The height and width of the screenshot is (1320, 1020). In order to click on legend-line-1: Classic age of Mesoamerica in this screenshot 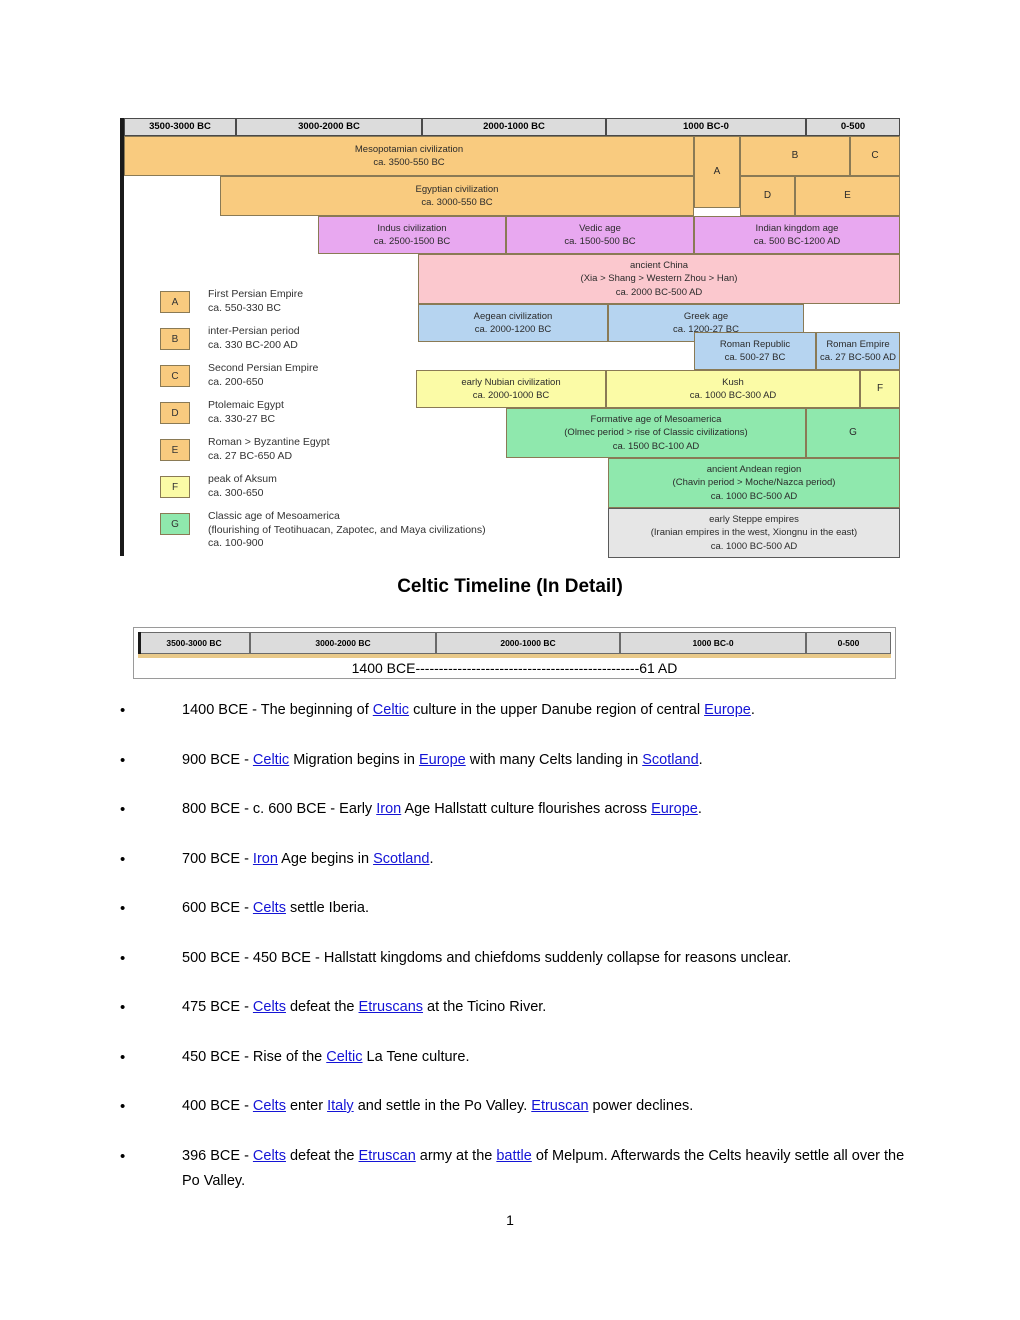, I will do `click(274, 516)`.